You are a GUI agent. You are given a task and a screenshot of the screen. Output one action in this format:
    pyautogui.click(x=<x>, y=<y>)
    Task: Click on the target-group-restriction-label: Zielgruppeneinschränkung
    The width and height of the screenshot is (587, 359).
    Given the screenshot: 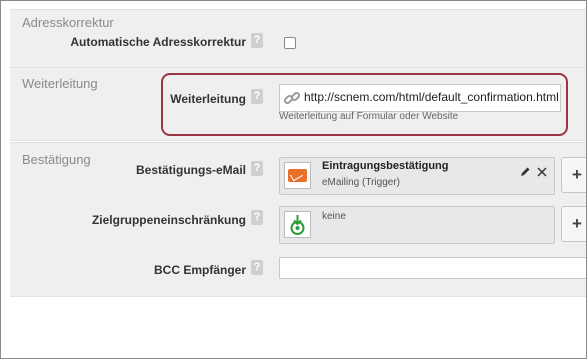 What is the action you would take?
    pyautogui.click(x=168, y=220)
    